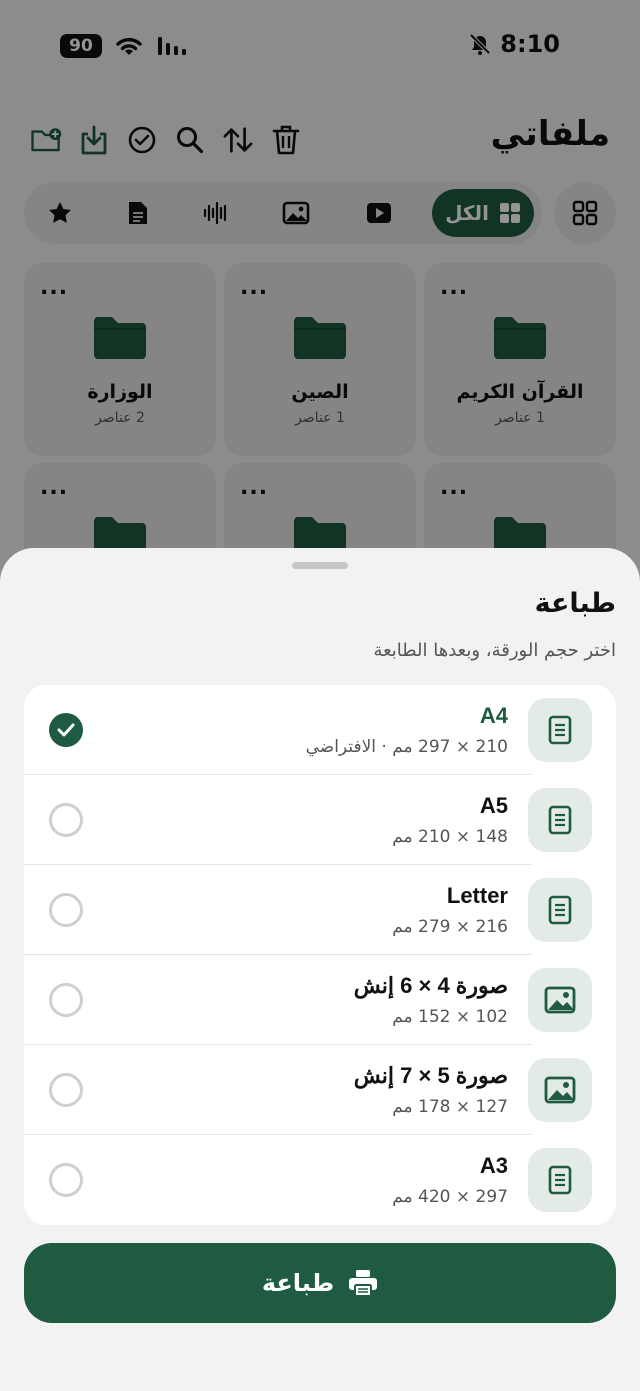 The height and width of the screenshot is (1391, 640). What do you see at coordinates (320, 565) in the screenshot?
I see `sheet-drag-handle` at bounding box center [320, 565].